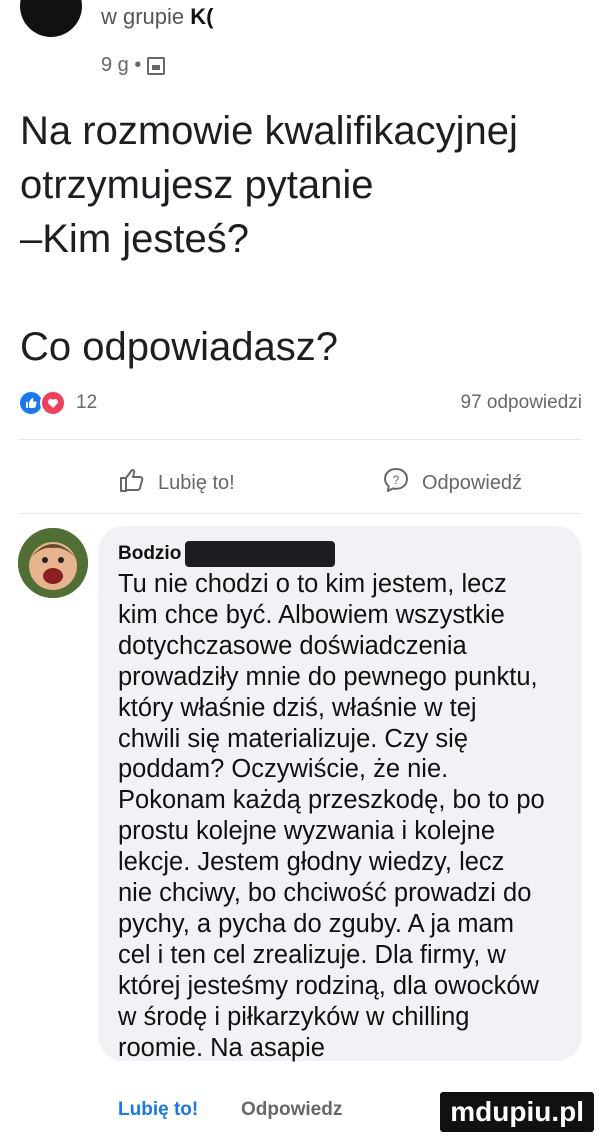  What do you see at coordinates (156, 65) in the screenshot?
I see `group-photo-icon` at bounding box center [156, 65].